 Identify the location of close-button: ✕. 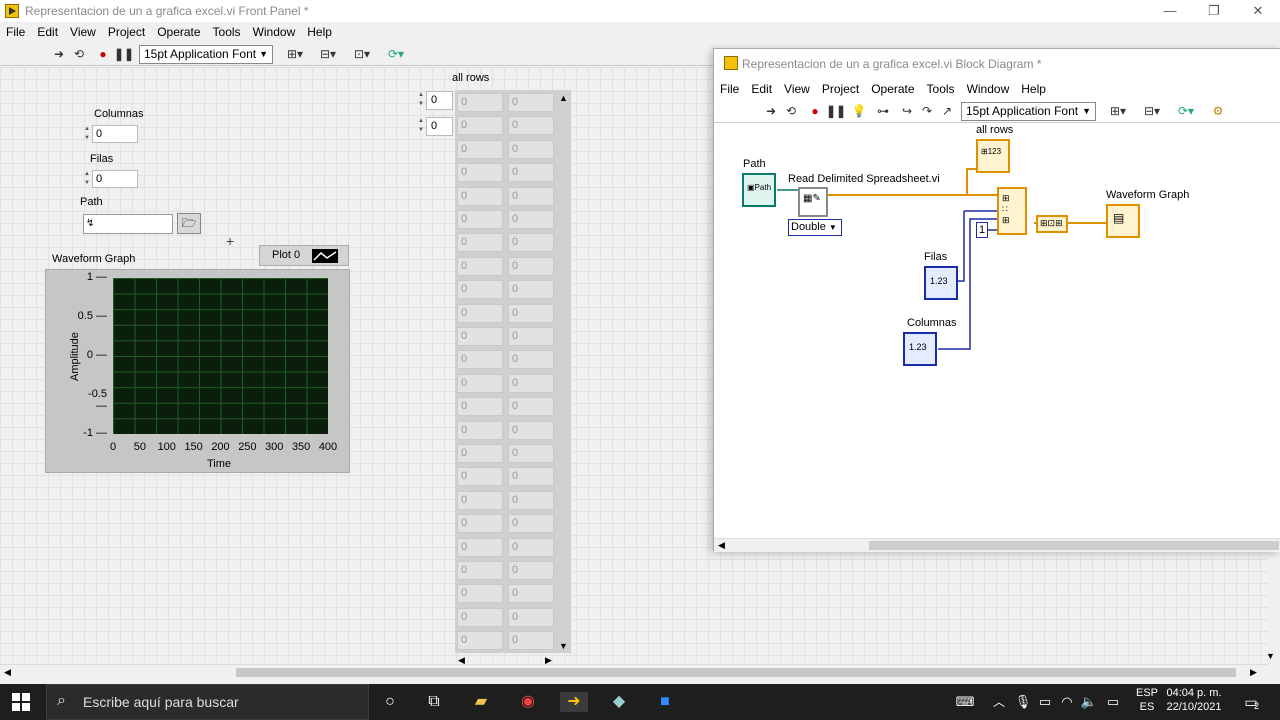
(1258, 11).